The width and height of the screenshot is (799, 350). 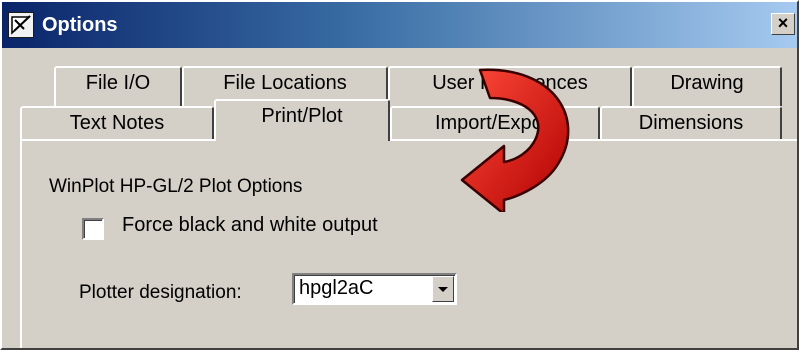 I want to click on tab-print-plot: Print/Plot, so click(x=302, y=120).